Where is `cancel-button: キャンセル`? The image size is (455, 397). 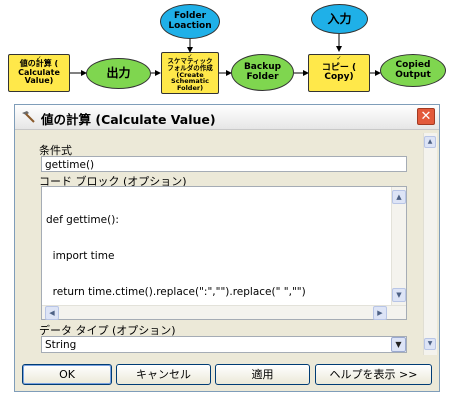
cancel-button: キャンセル is located at coordinates (163, 374).